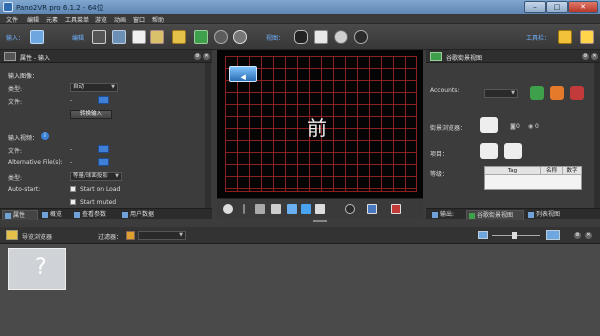  Describe the element at coordinates (71, 149) in the screenshot. I see `video-file-value: -` at that location.